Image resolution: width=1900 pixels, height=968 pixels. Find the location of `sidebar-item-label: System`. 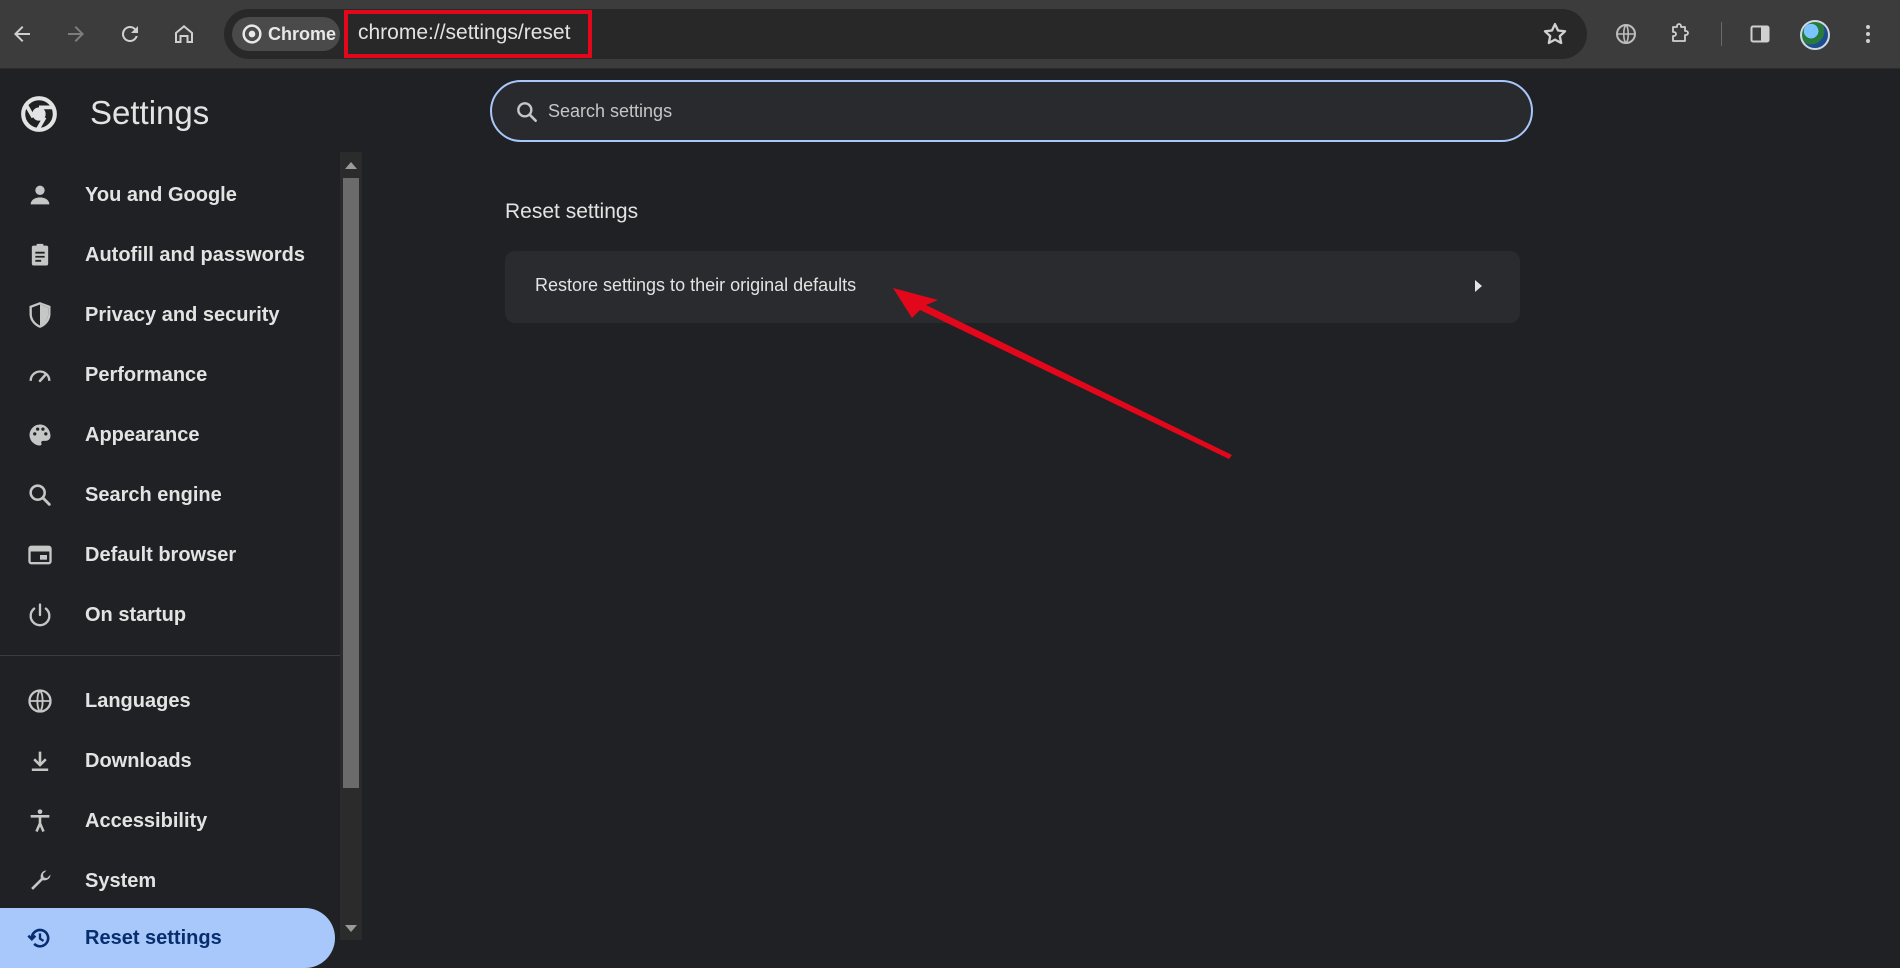

sidebar-item-label: System is located at coordinates (121, 880).